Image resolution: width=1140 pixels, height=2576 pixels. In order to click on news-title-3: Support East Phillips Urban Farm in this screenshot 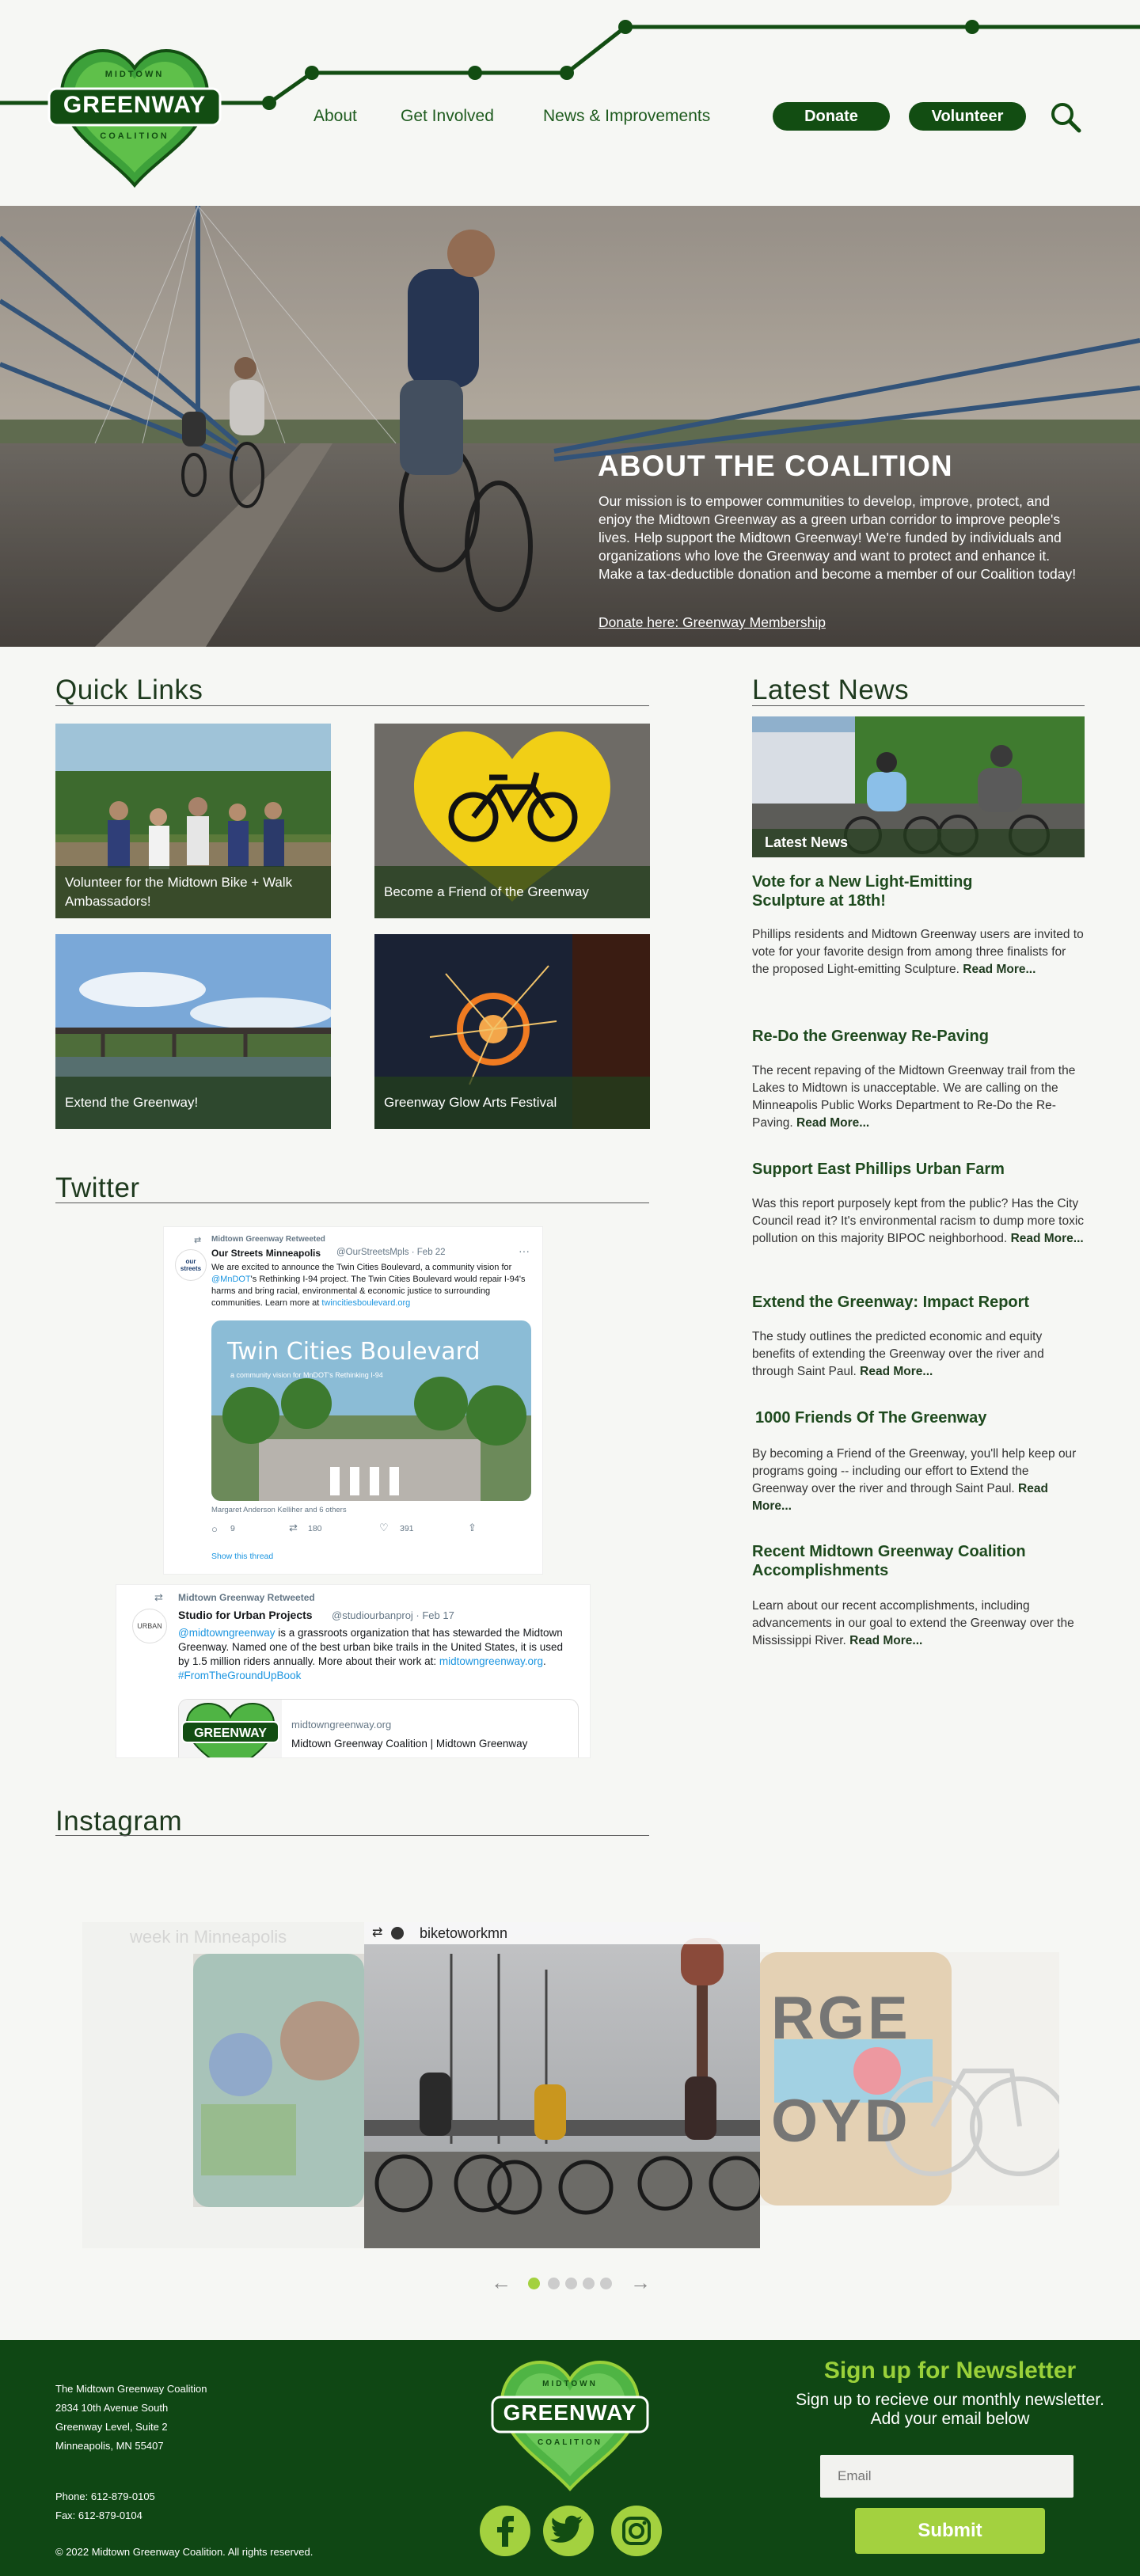, I will do `click(878, 1169)`.